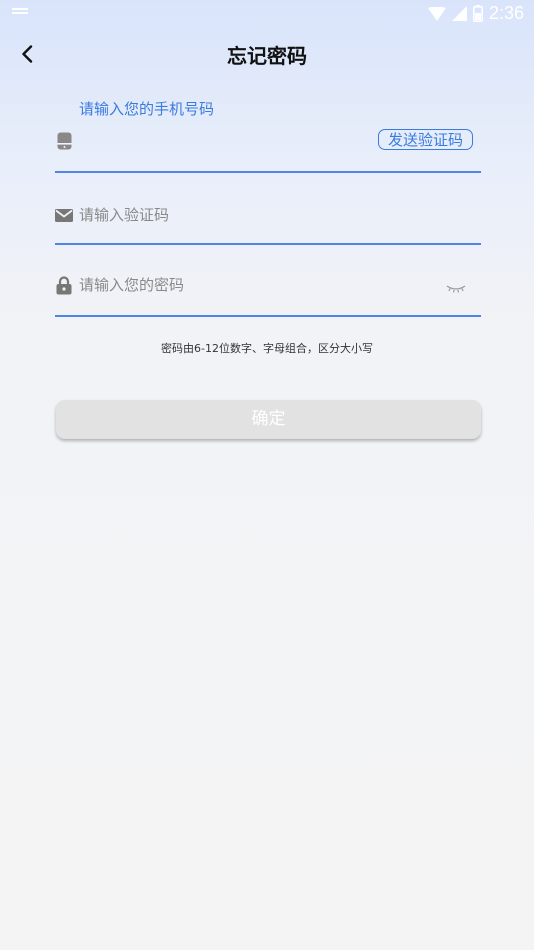  Describe the element at coordinates (245, 285) in the screenshot. I see `password-input` at that location.